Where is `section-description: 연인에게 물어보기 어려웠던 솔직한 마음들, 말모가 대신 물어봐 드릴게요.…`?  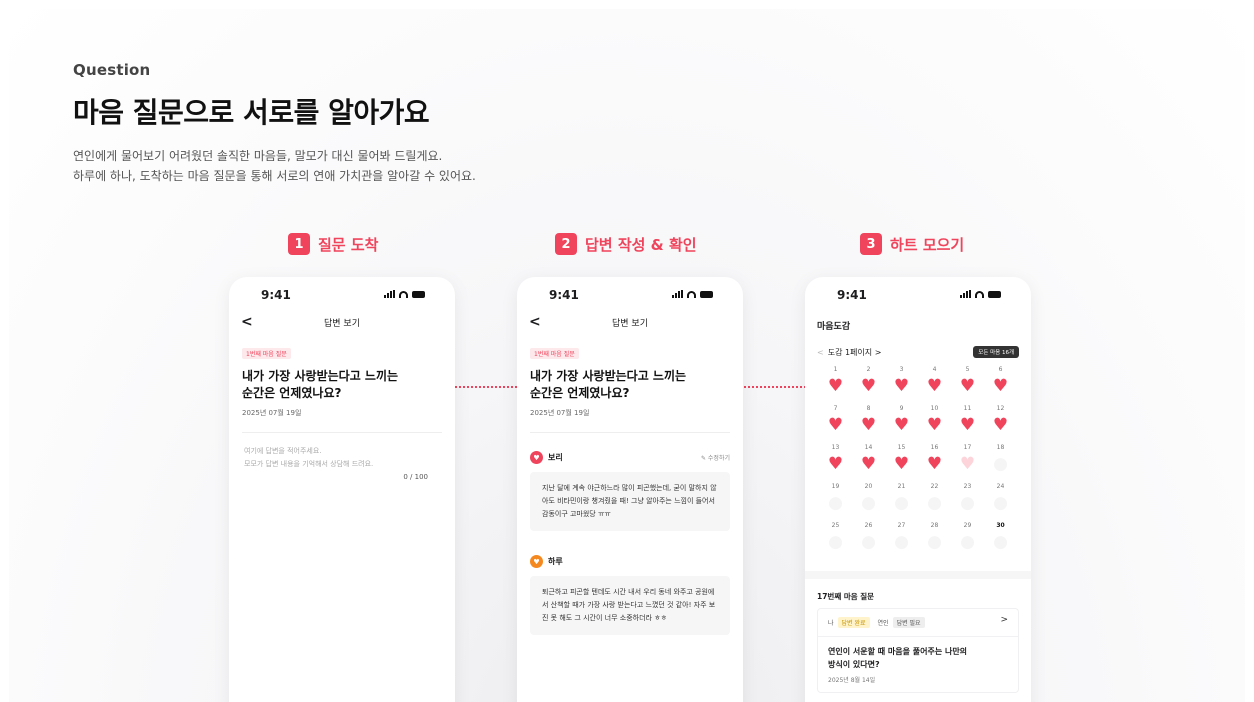 section-description: 연인에게 물어보기 어려웠던 솔직한 마음들, 말모가 대신 물어봐 드릴게요.… is located at coordinates (274, 166).